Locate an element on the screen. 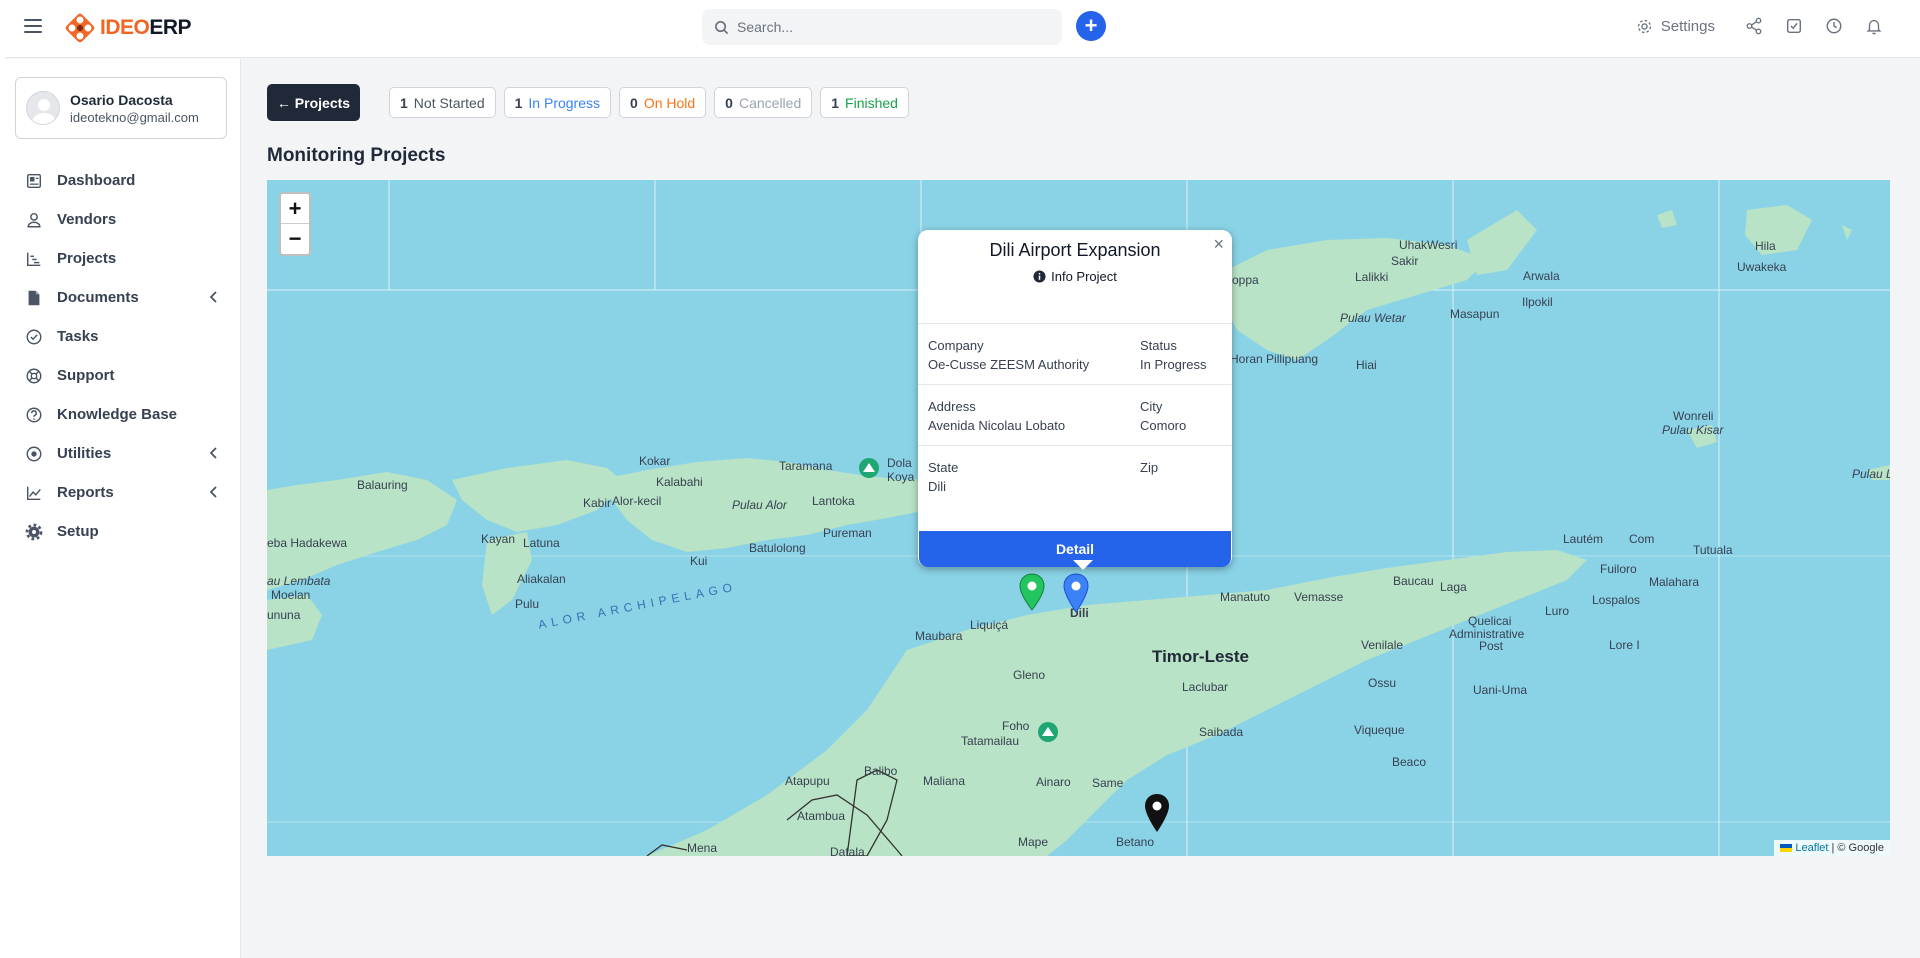 This screenshot has width=1920, height=958. map-label: Pulau Wetar is located at coordinates (1373, 318).